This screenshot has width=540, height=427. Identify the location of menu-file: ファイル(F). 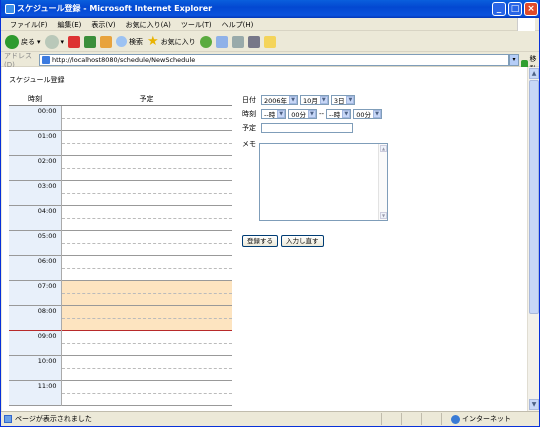
(29, 24).